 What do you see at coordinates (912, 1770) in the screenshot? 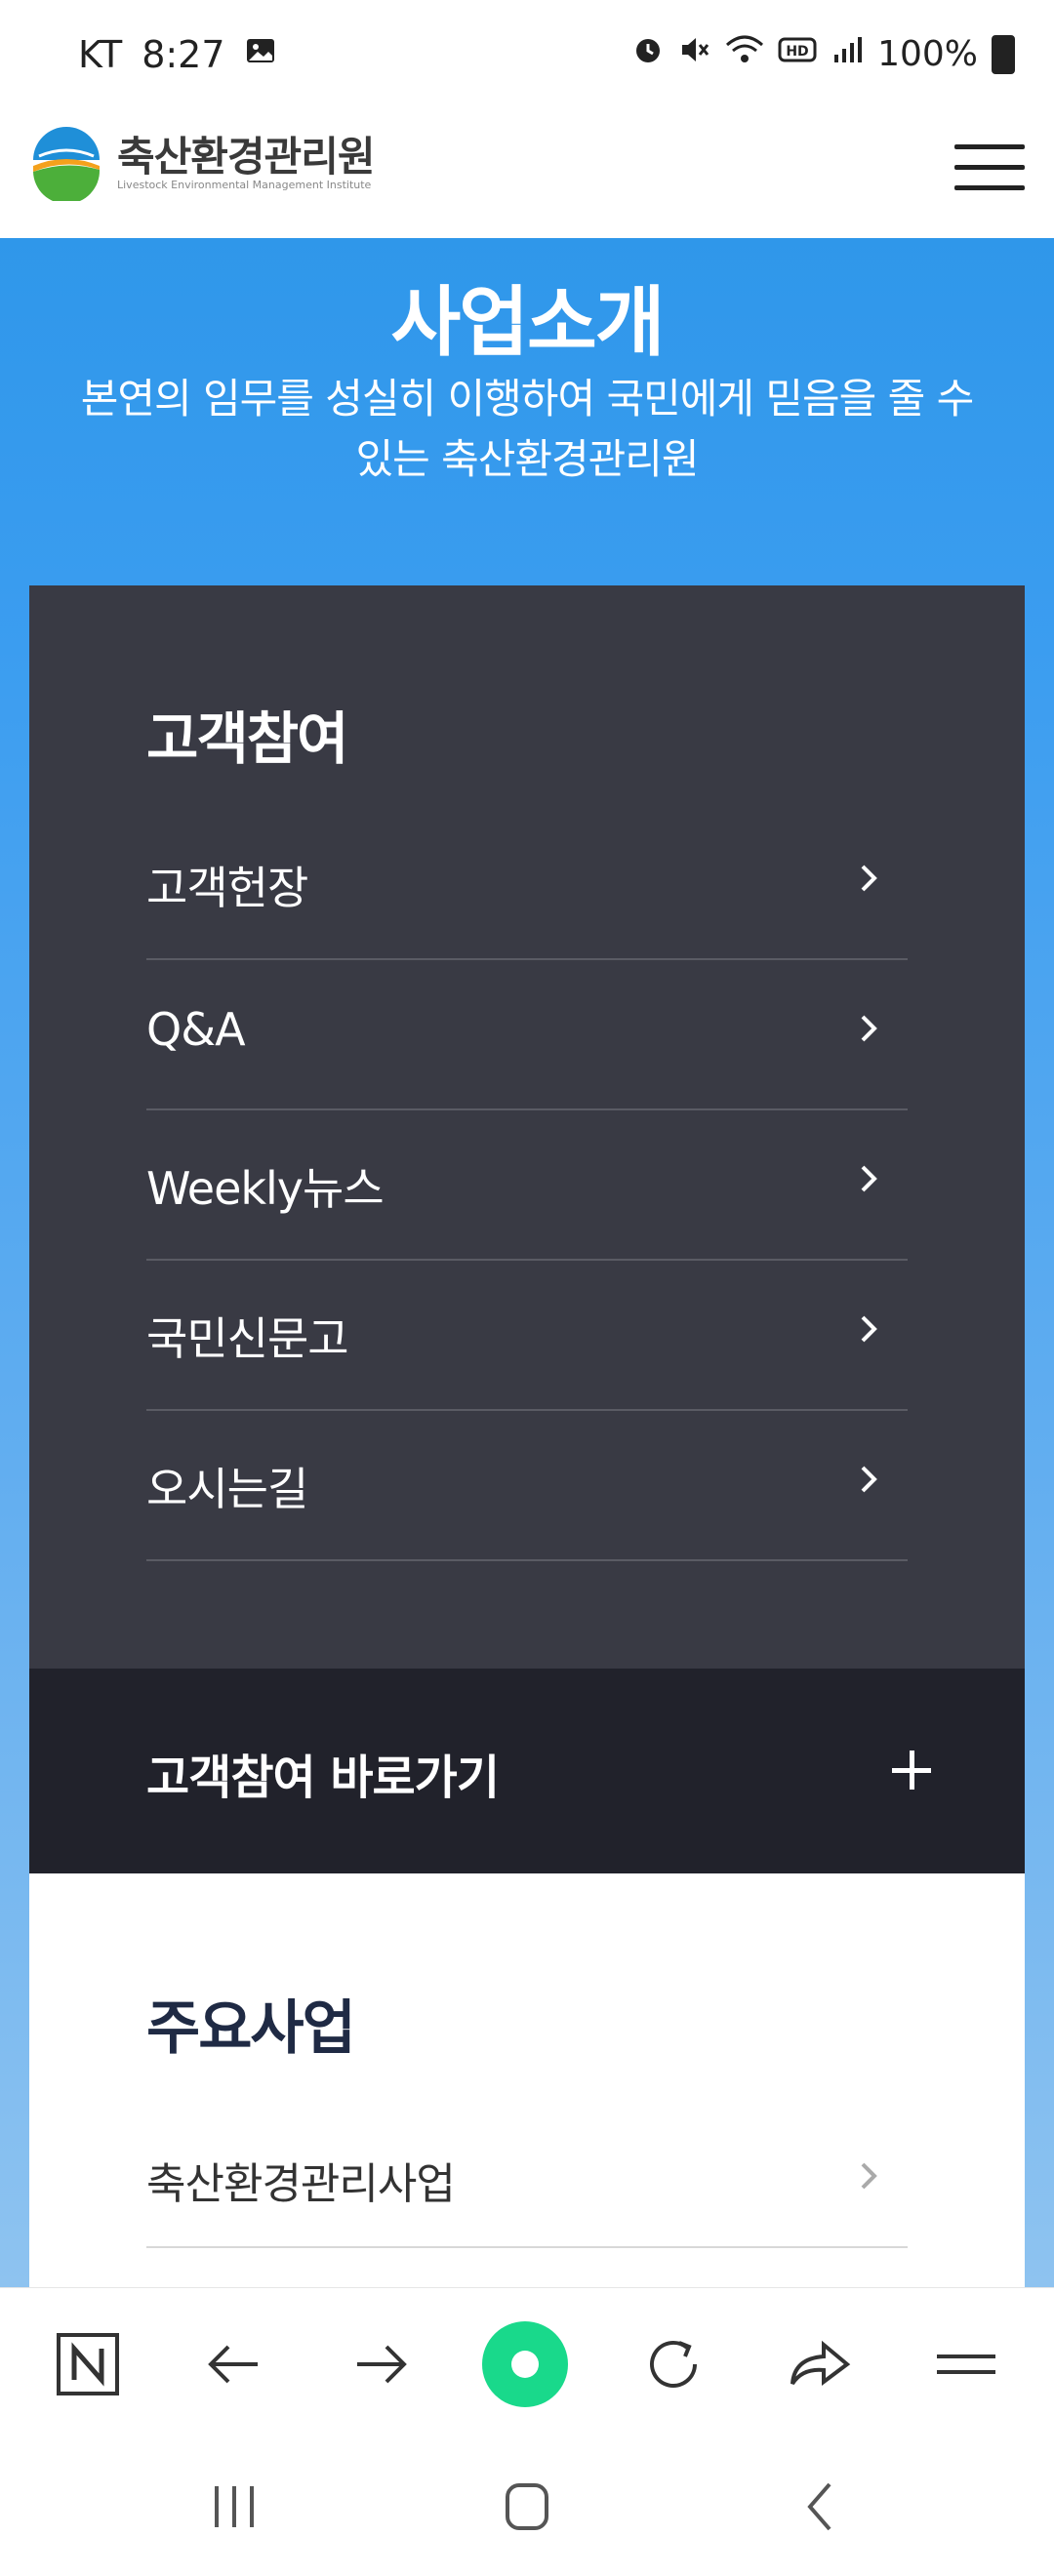
I see `plus-icon` at bounding box center [912, 1770].